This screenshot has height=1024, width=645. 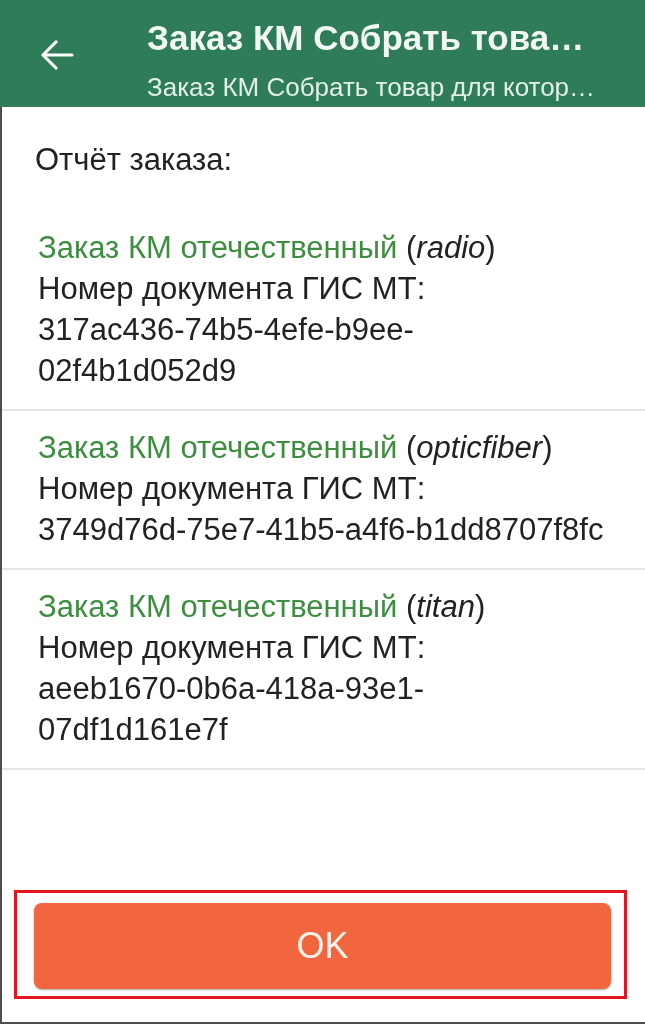 What do you see at coordinates (232, 709) in the screenshot?
I see `document-number: aeeb1670-0b6a-418a-93e1-07df1d161e7f` at bounding box center [232, 709].